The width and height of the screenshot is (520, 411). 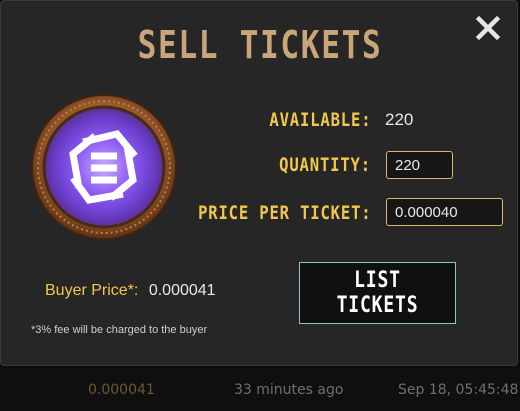 I want to click on row-date: Sep 18, 05:45:48 AM, so click(x=459, y=390).